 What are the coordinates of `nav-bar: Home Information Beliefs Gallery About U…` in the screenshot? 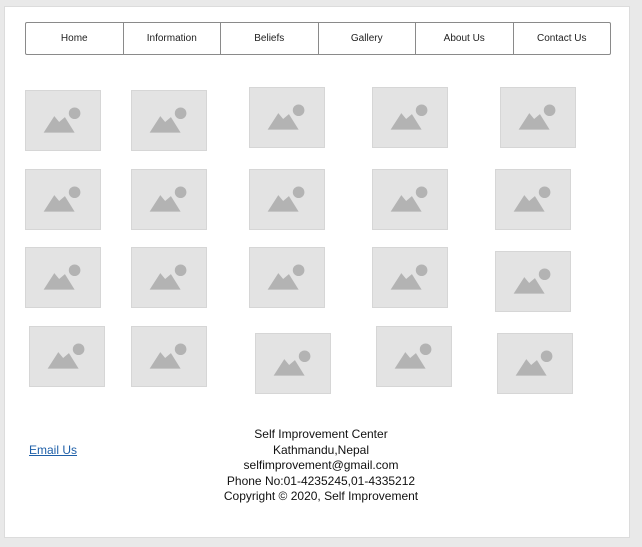 It's located at (318, 38).